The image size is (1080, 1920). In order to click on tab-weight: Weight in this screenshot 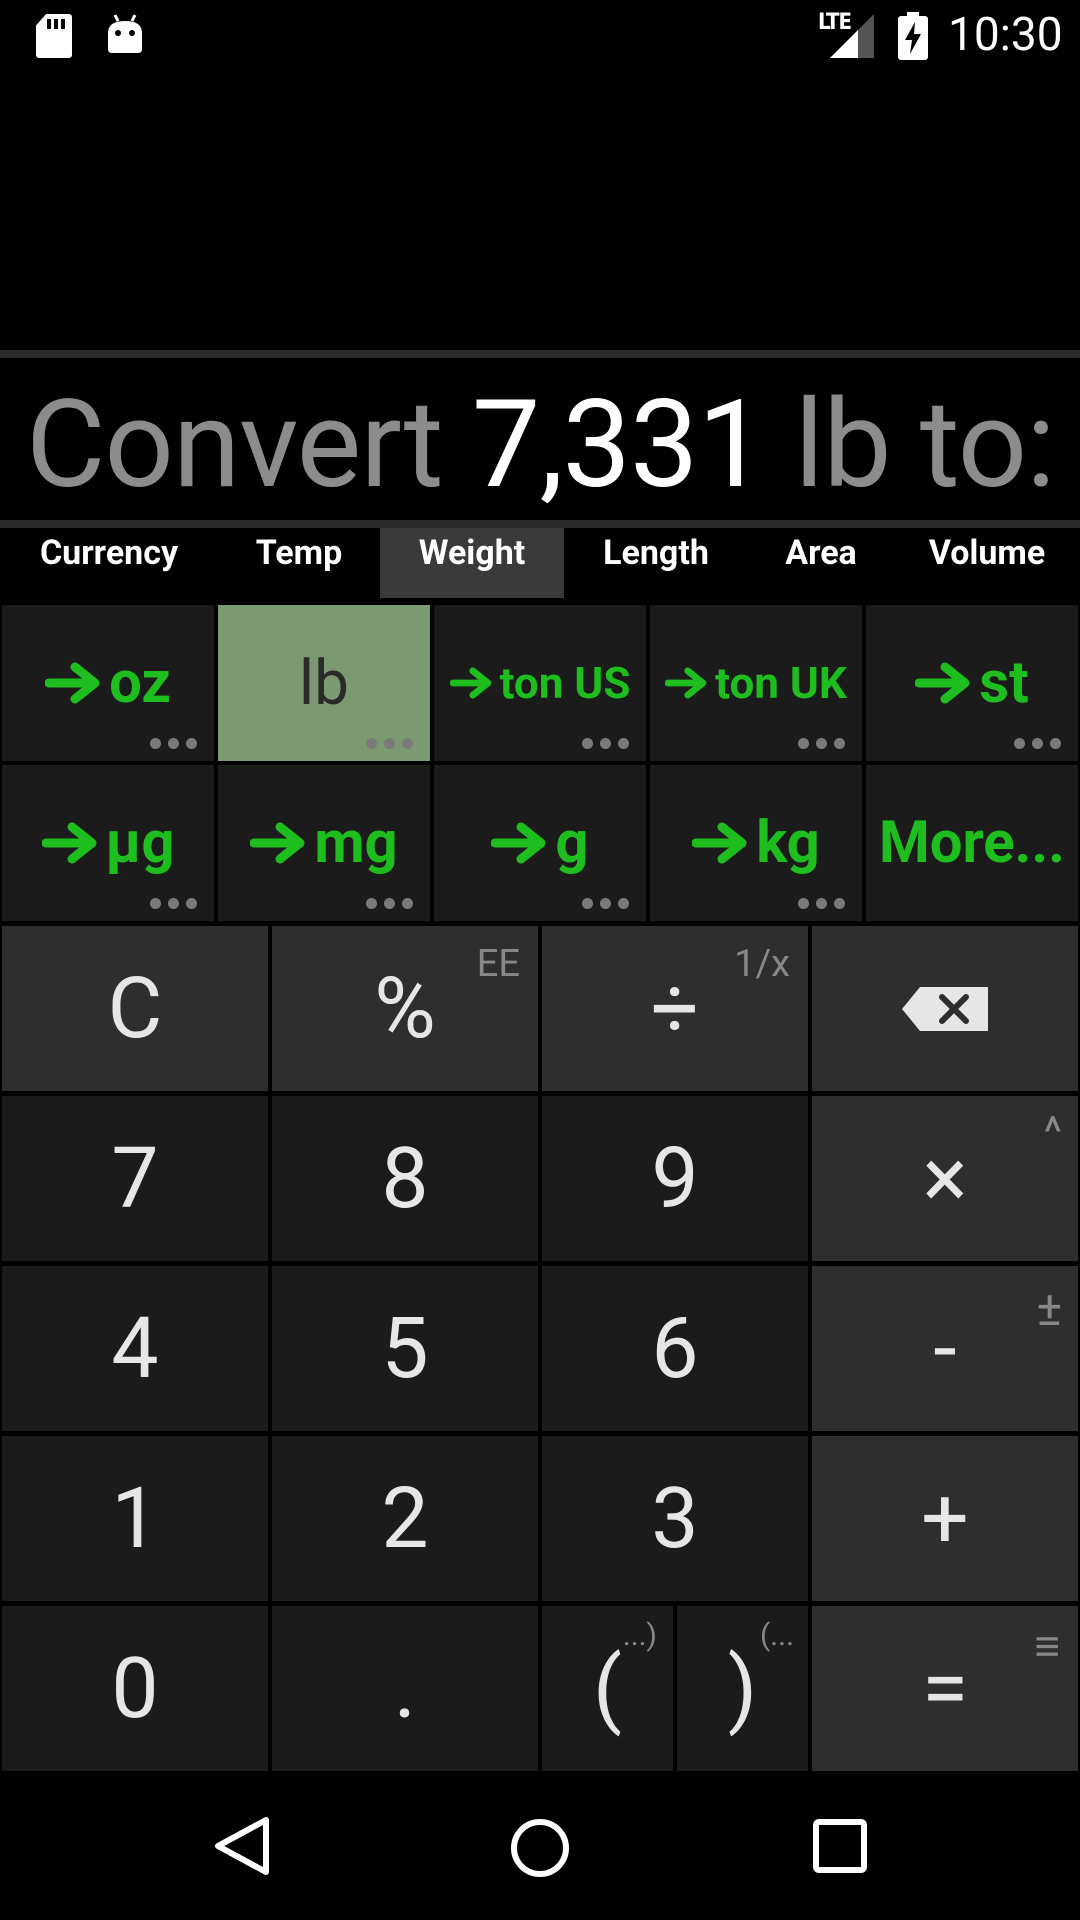, I will do `click(472, 563)`.